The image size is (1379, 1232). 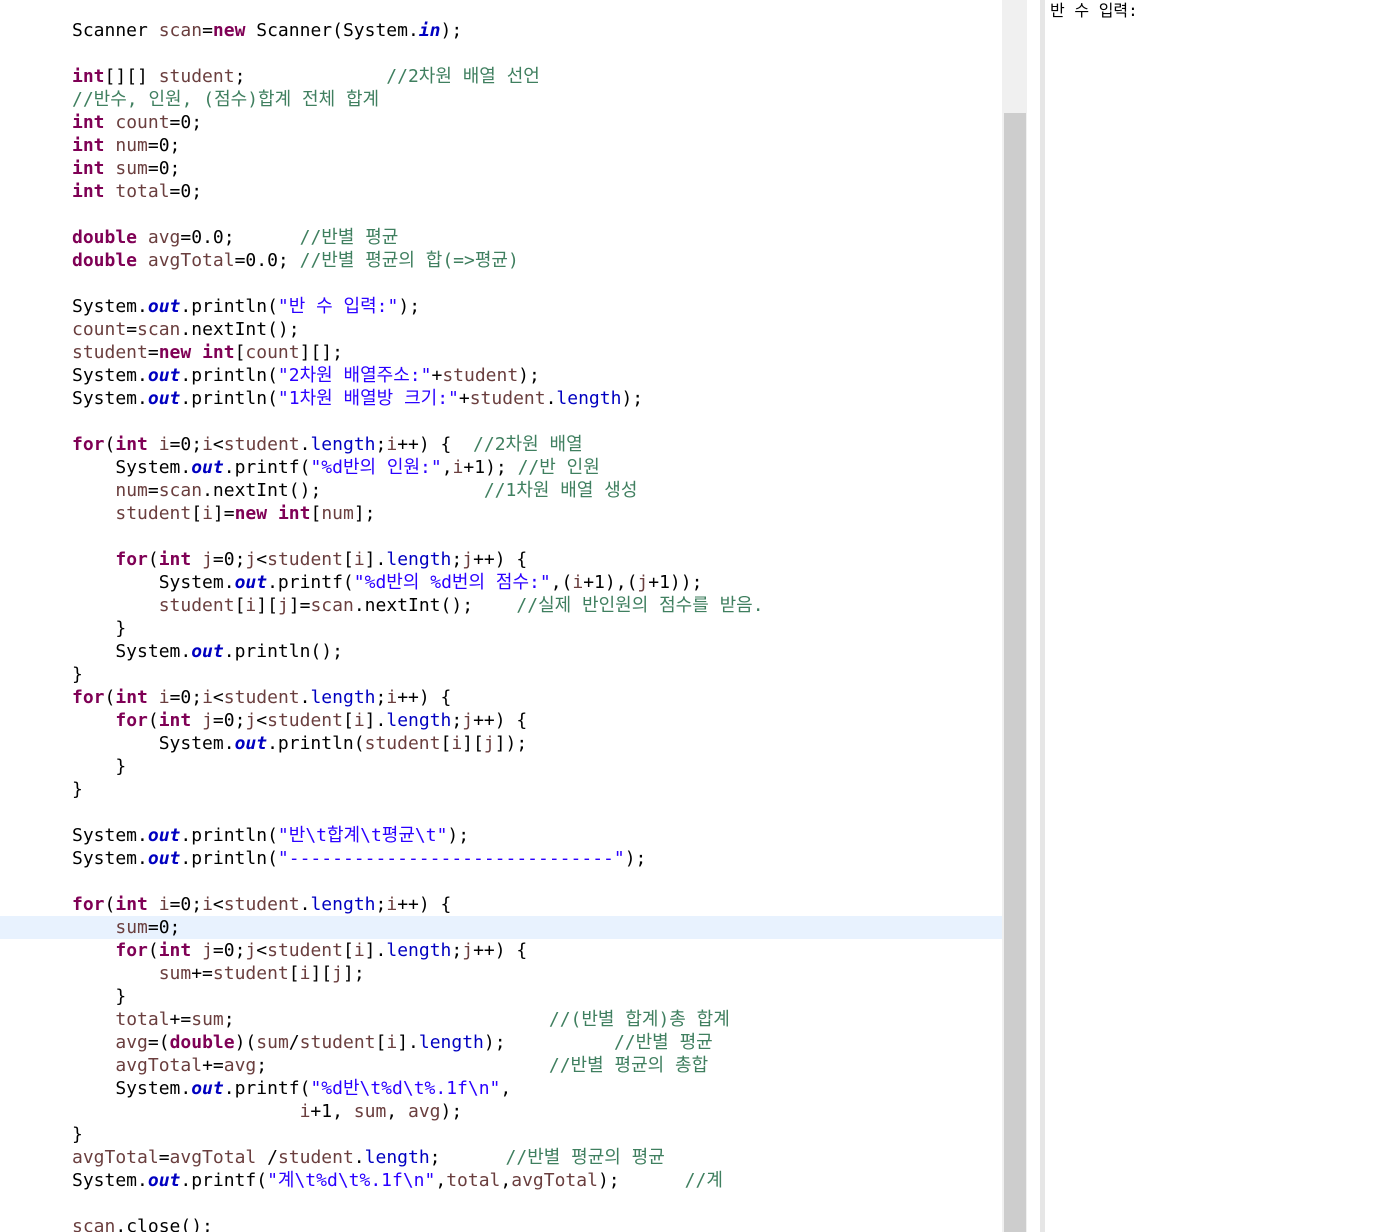 I want to click on code-line: System.out.printf("%d반\t%d\t%.1f\n",, so click(x=291, y=1088).